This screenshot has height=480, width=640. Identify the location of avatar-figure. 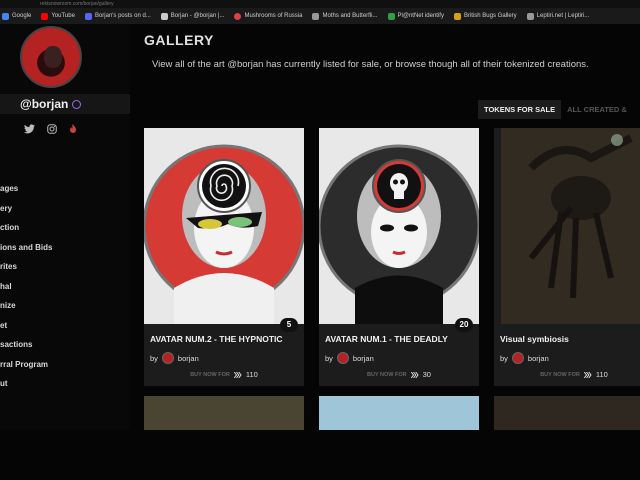
(53, 57).